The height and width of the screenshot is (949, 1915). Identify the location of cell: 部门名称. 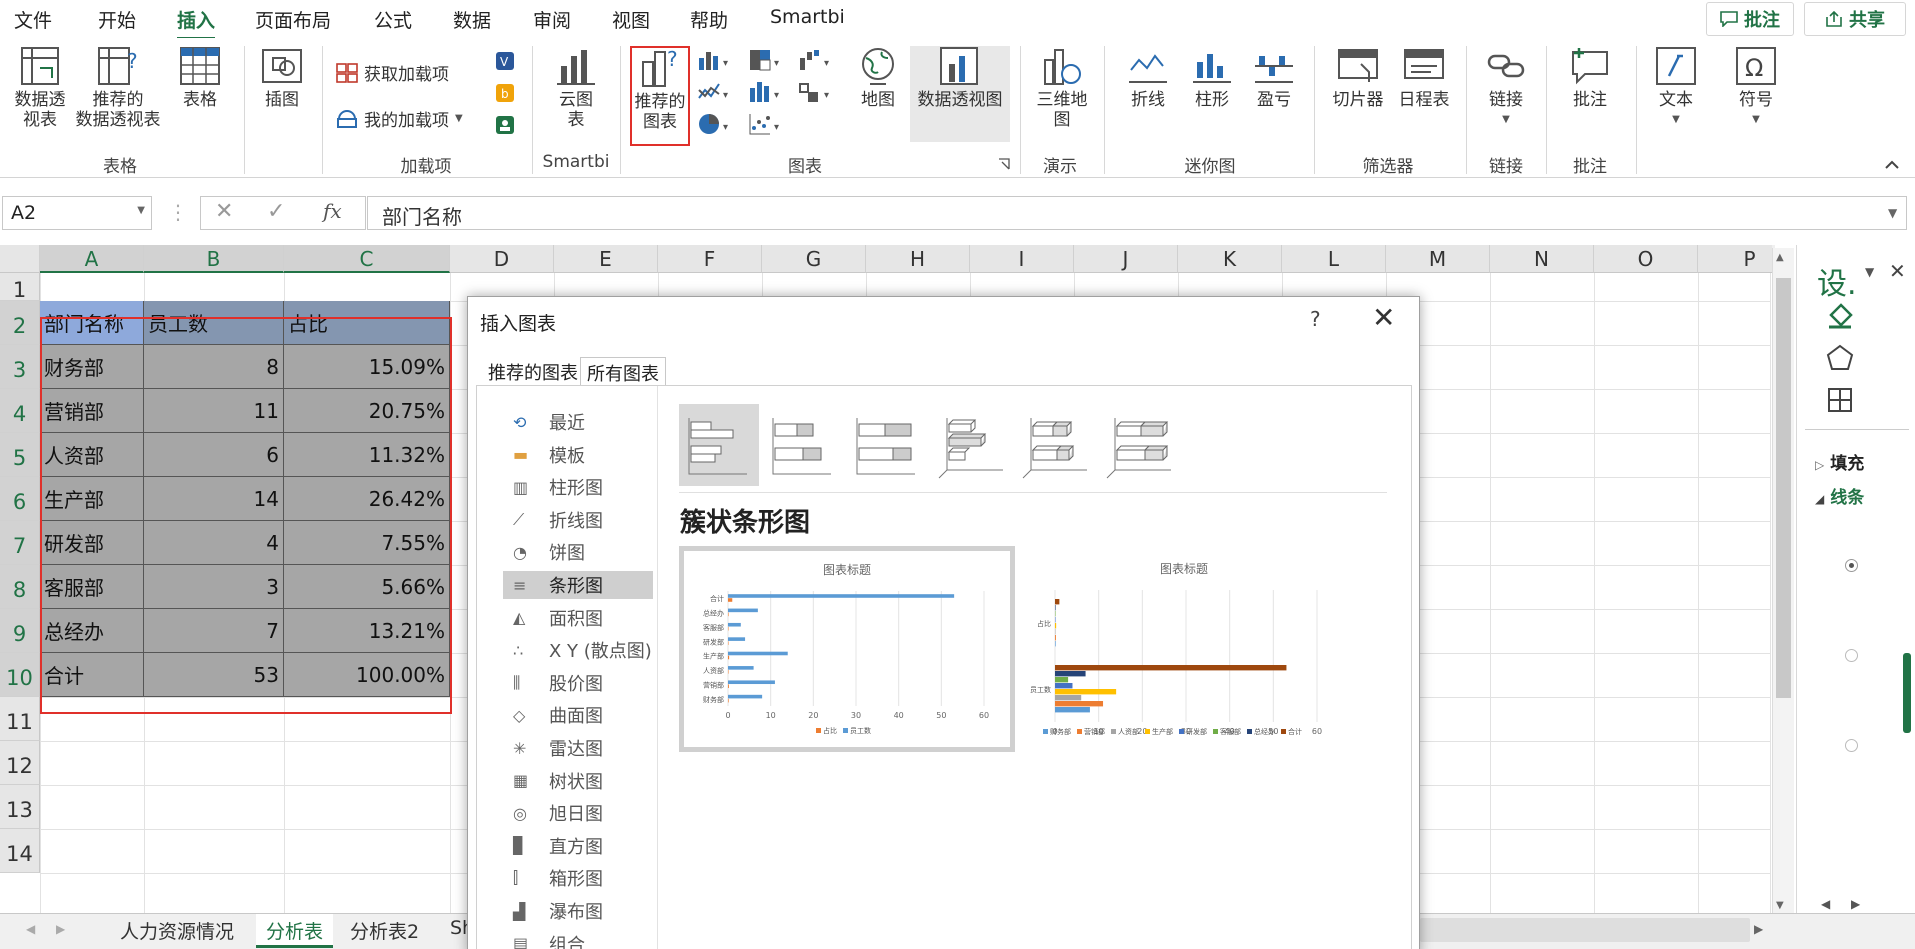
(92, 323).